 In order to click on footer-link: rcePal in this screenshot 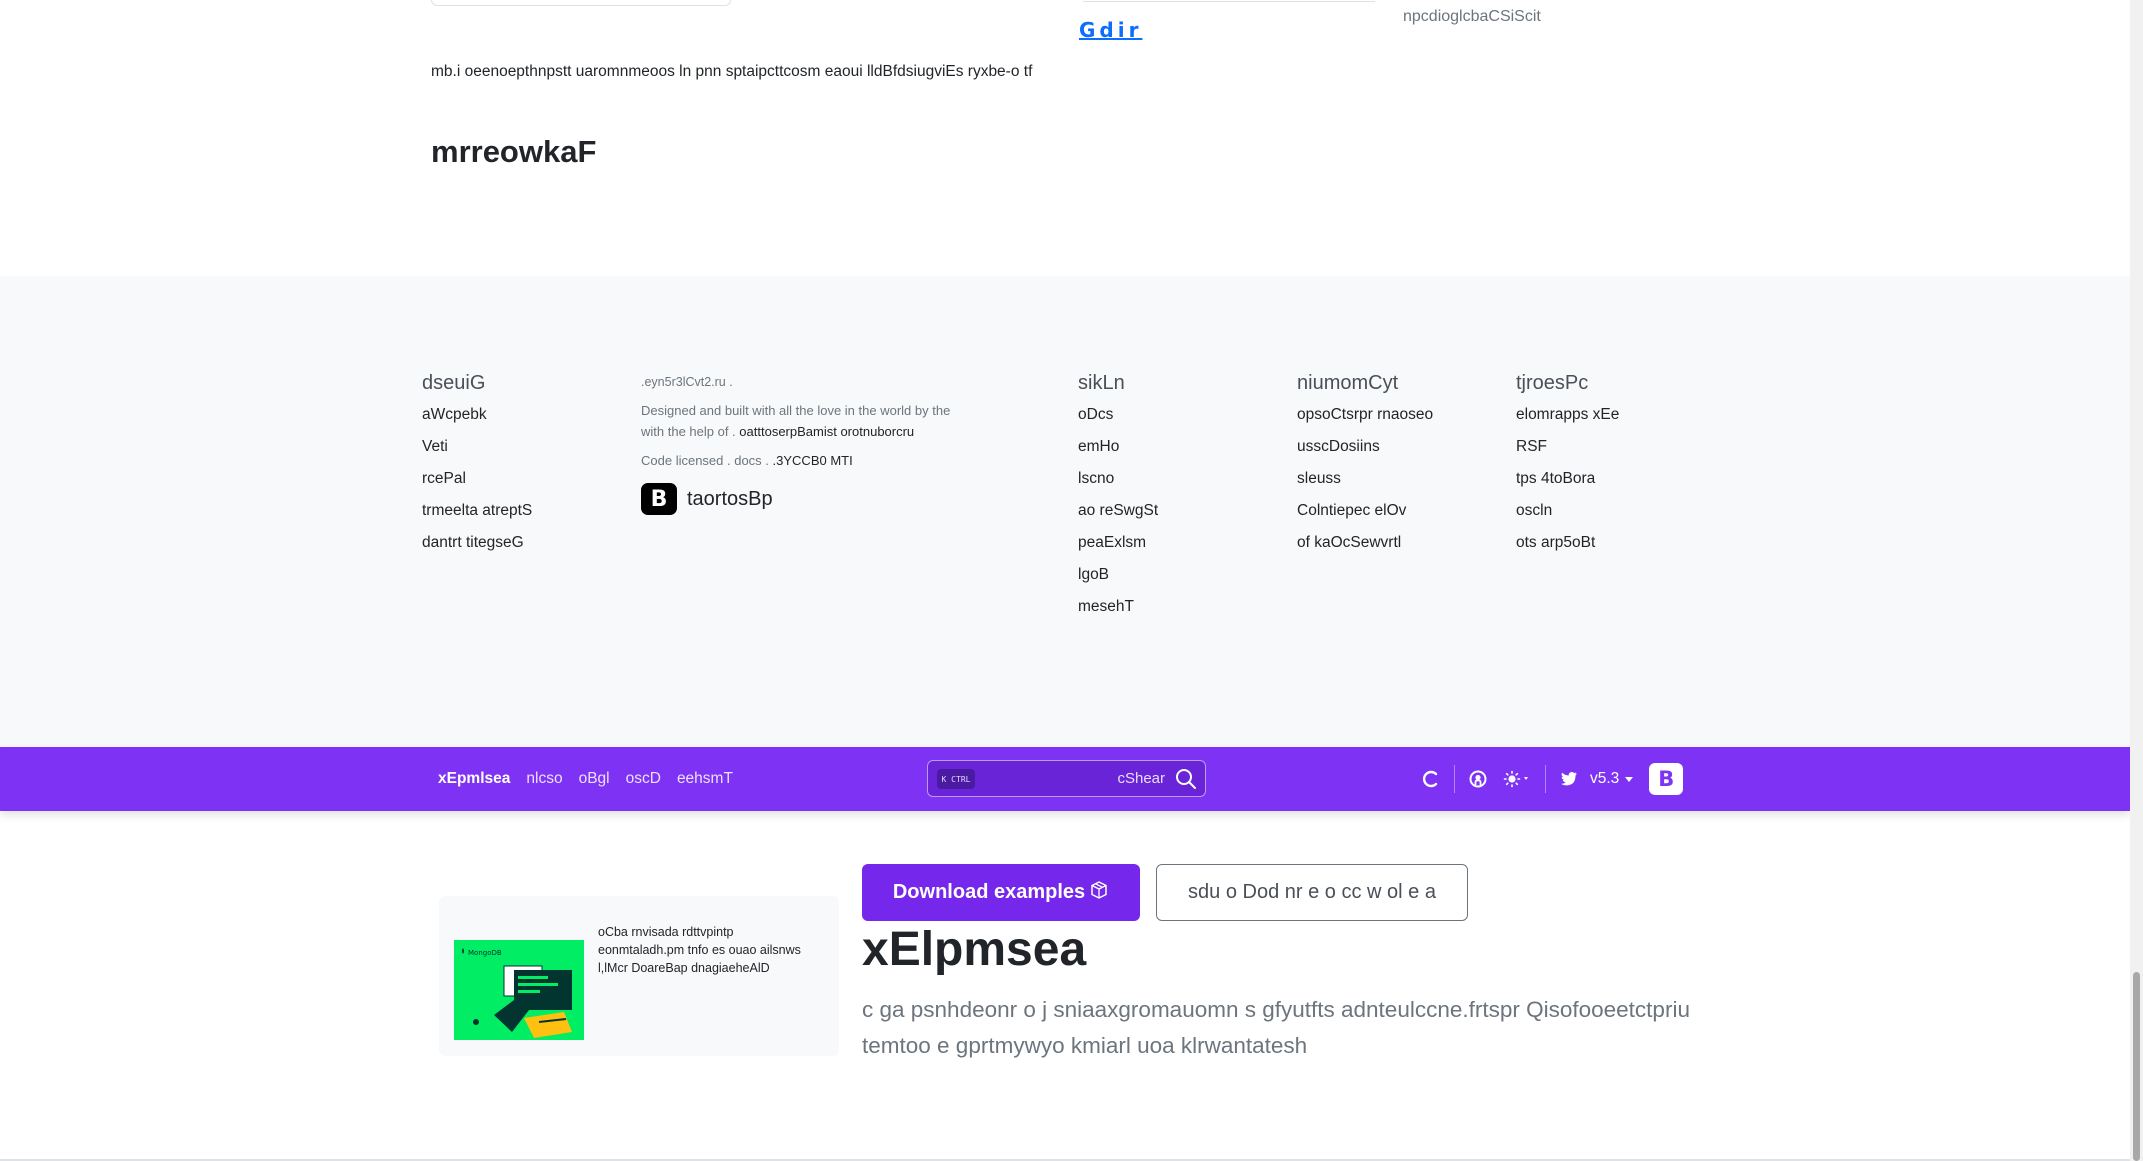, I will do `click(477, 485)`.